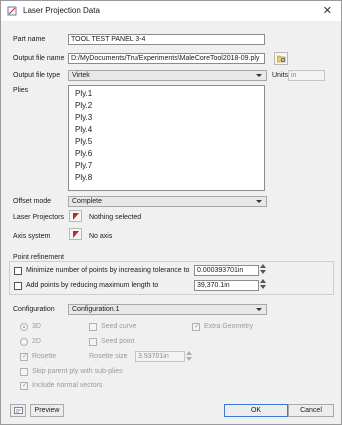 The height and width of the screenshot is (425, 342). Describe the element at coordinates (101, 236) in the screenshot. I see `axis-system-value: No axis` at that location.